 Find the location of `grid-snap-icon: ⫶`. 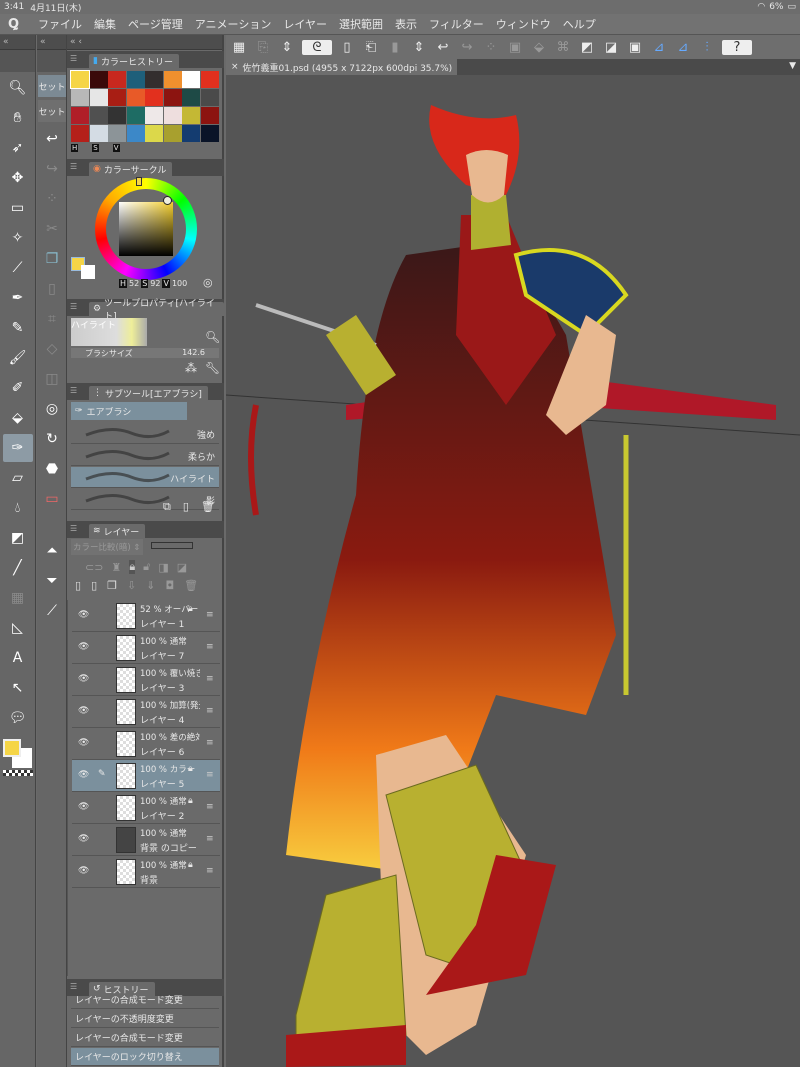

grid-snap-icon: ⫶ is located at coordinates (707, 47).